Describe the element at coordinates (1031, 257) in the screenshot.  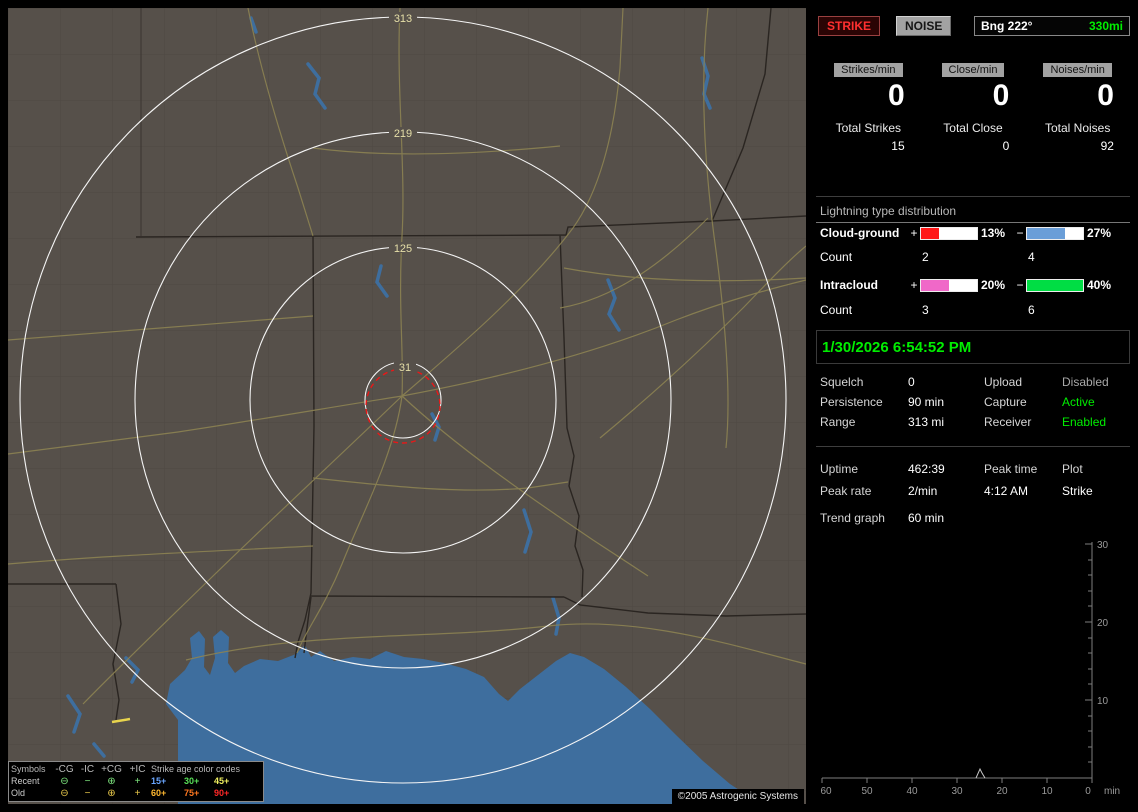
I see `cg-neg-count: 4` at that location.